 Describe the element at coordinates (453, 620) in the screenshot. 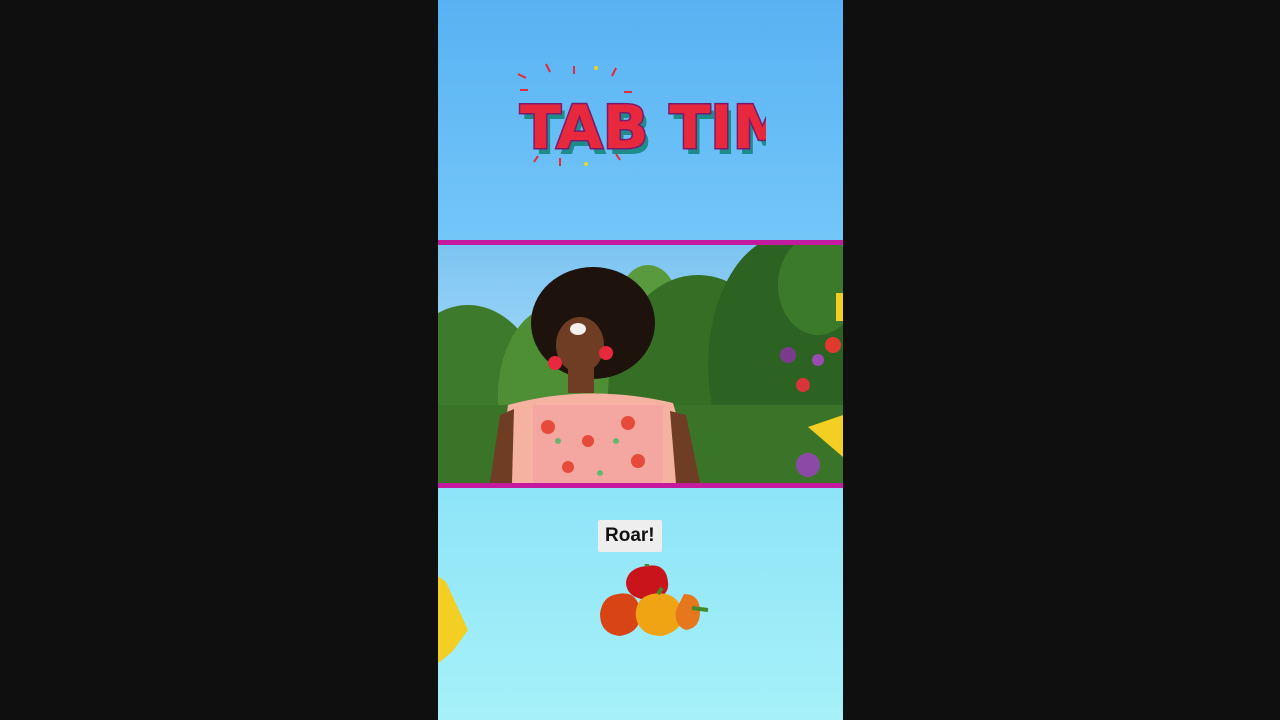

I see `yellow-paper-shape-icon` at that location.